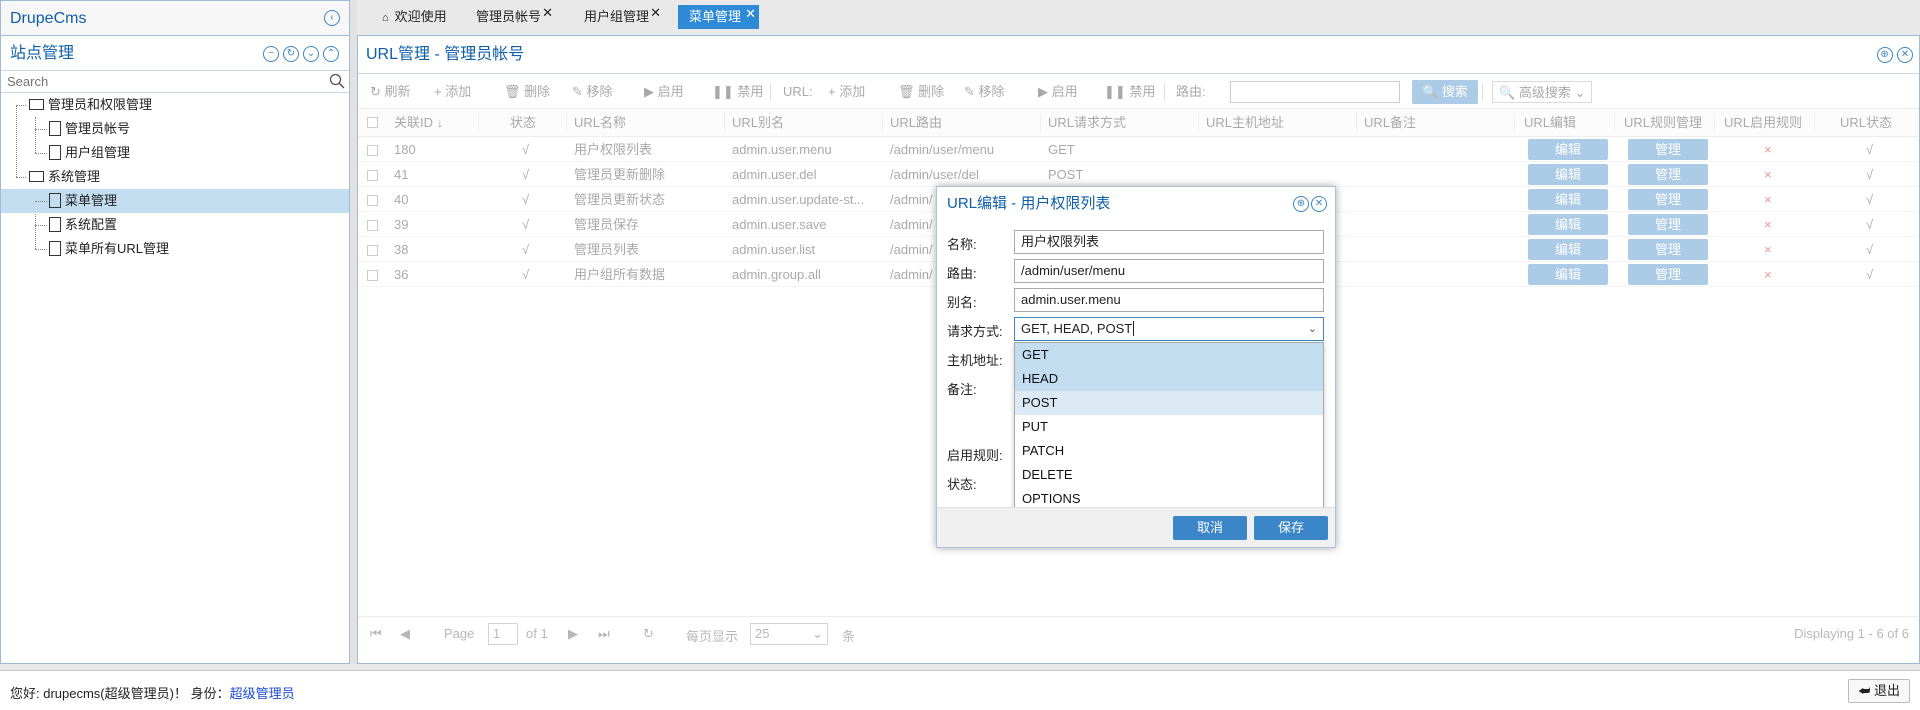 The height and width of the screenshot is (710, 1920). I want to click on tree-item-menu-urls: 菜单所有URL管理, so click(175, 249).